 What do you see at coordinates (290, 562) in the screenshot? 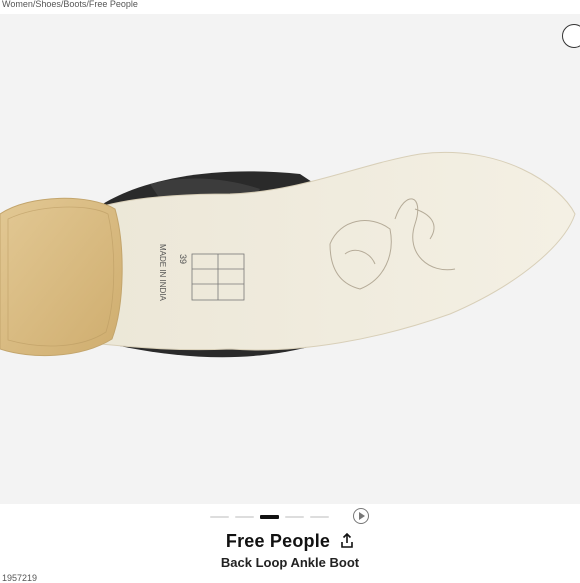
I see `product-title: Back Loop Ankle Boot` at bounding box center [290, 562].